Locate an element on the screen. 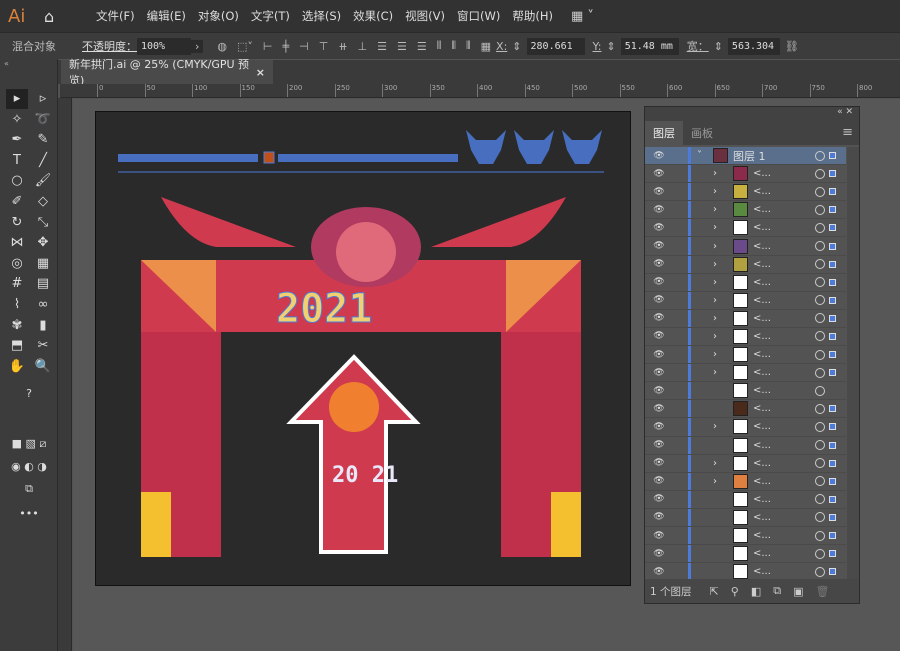 The height and width of the screenshot is (651, 900). align-hcenter-icon: ╪ is located at coordinates (286, 46).